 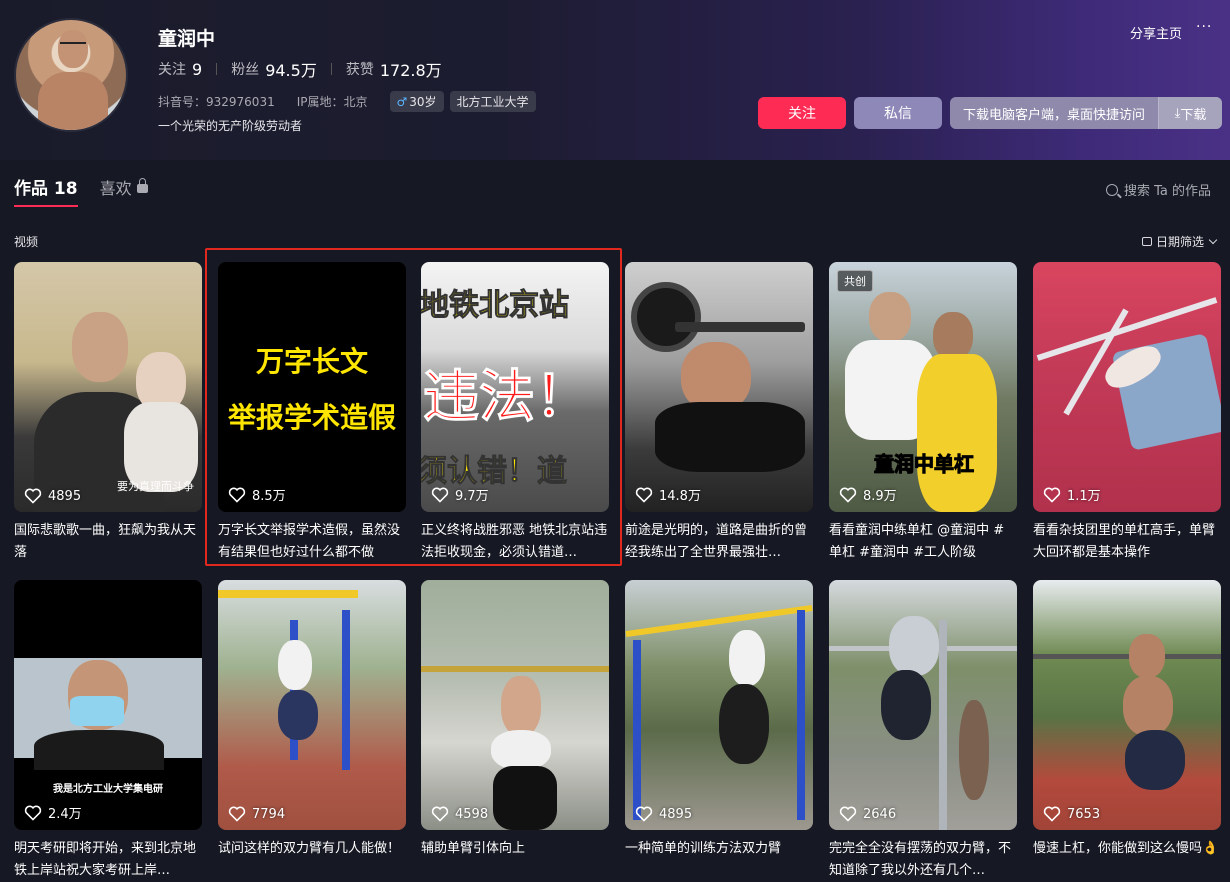 What do you see at coordinates (923, 705) in the screenshot?
I see `video-thumbnail: 2646` at bounding box center [923, 705].